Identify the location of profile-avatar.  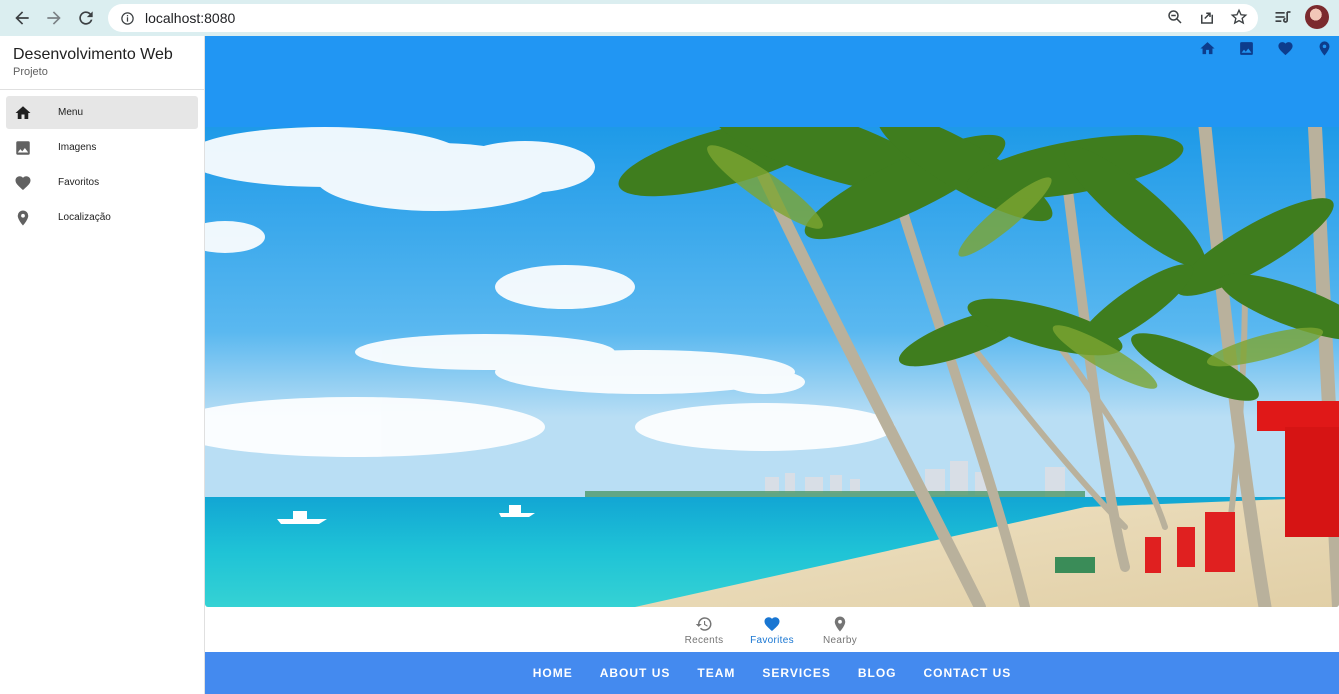
(1317, 17).